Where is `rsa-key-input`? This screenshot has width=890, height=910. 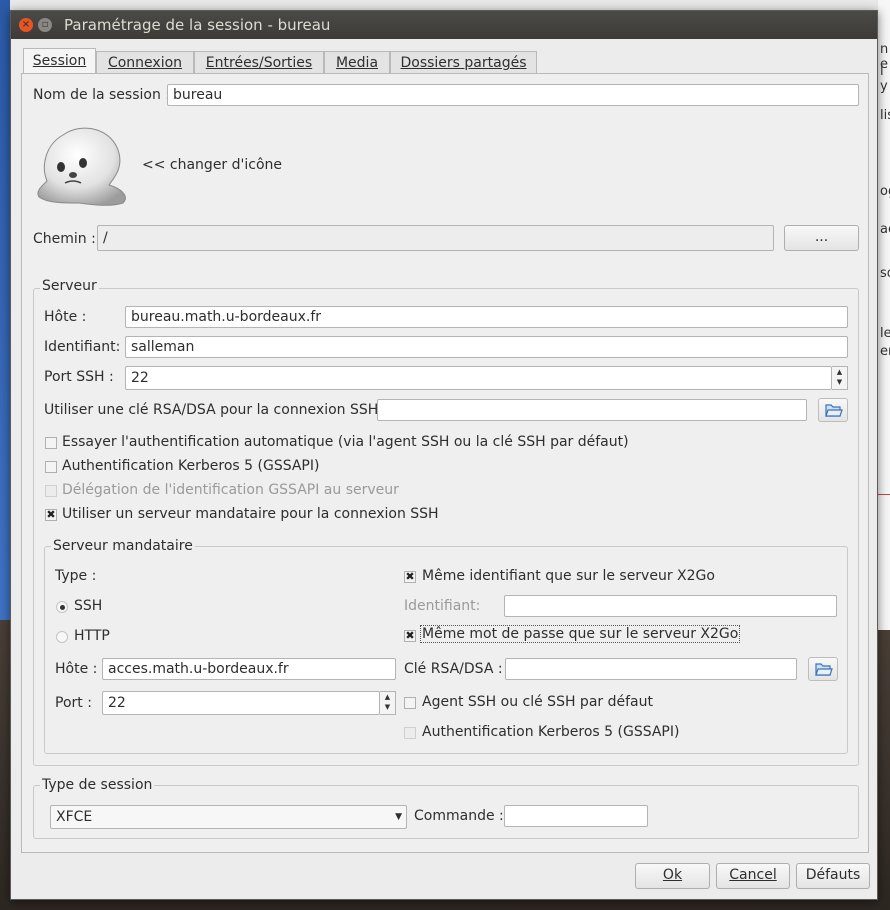
rsa-key-input is located at coordinates (592, 410).